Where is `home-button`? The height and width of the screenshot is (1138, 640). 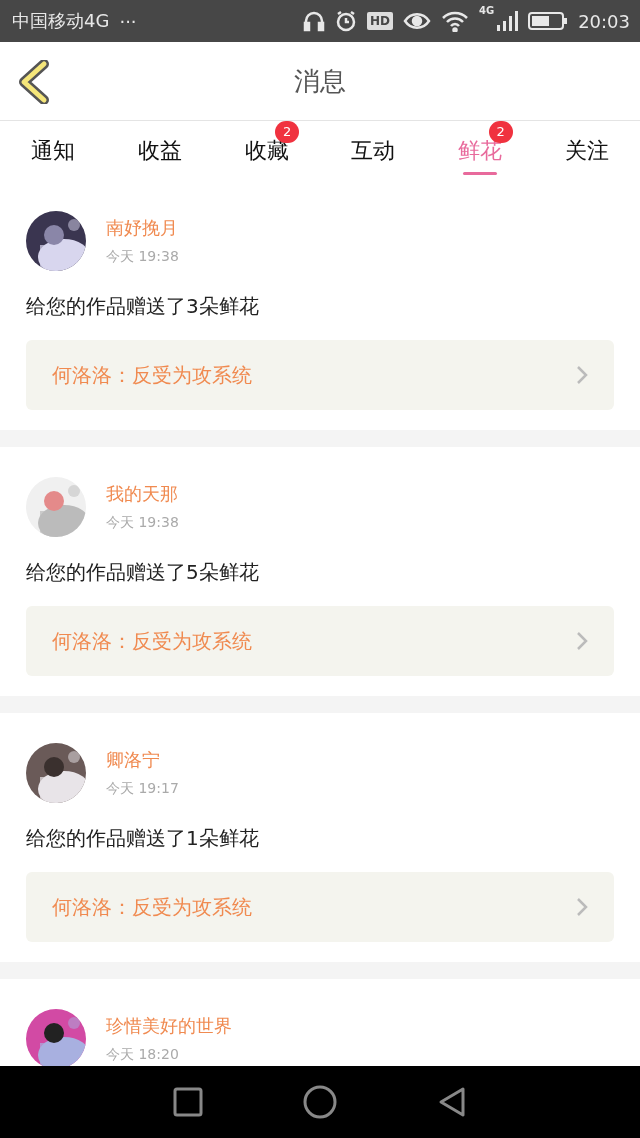 home-button is located at coordinates (320, 1102).